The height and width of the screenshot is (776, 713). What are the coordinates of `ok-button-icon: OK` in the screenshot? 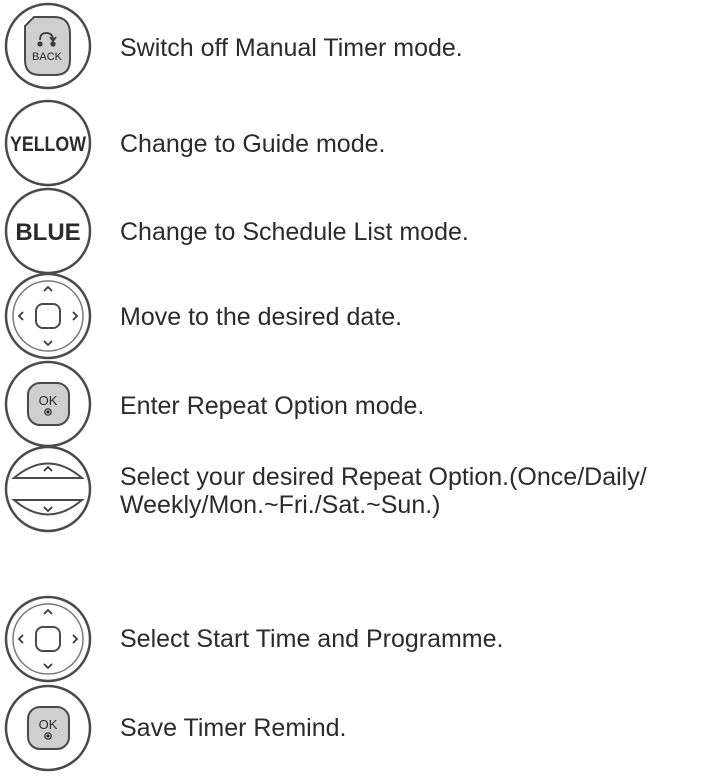 It's located at (48, 404).